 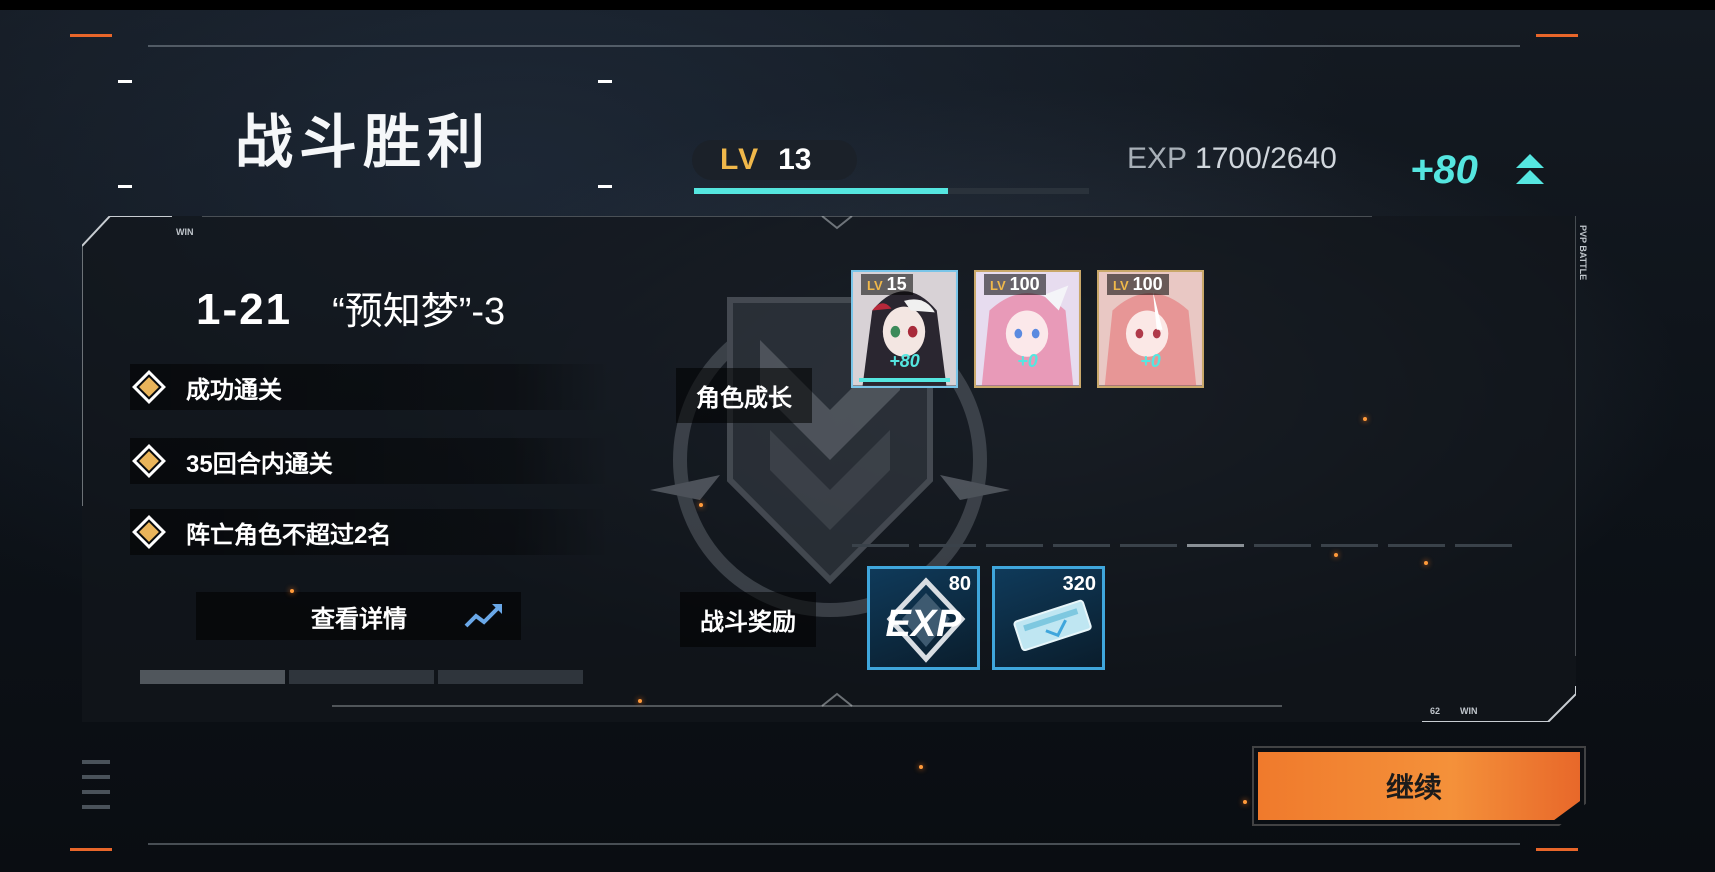 I want to click on level-up-arrow-icon, so click(x=1530, y=169).